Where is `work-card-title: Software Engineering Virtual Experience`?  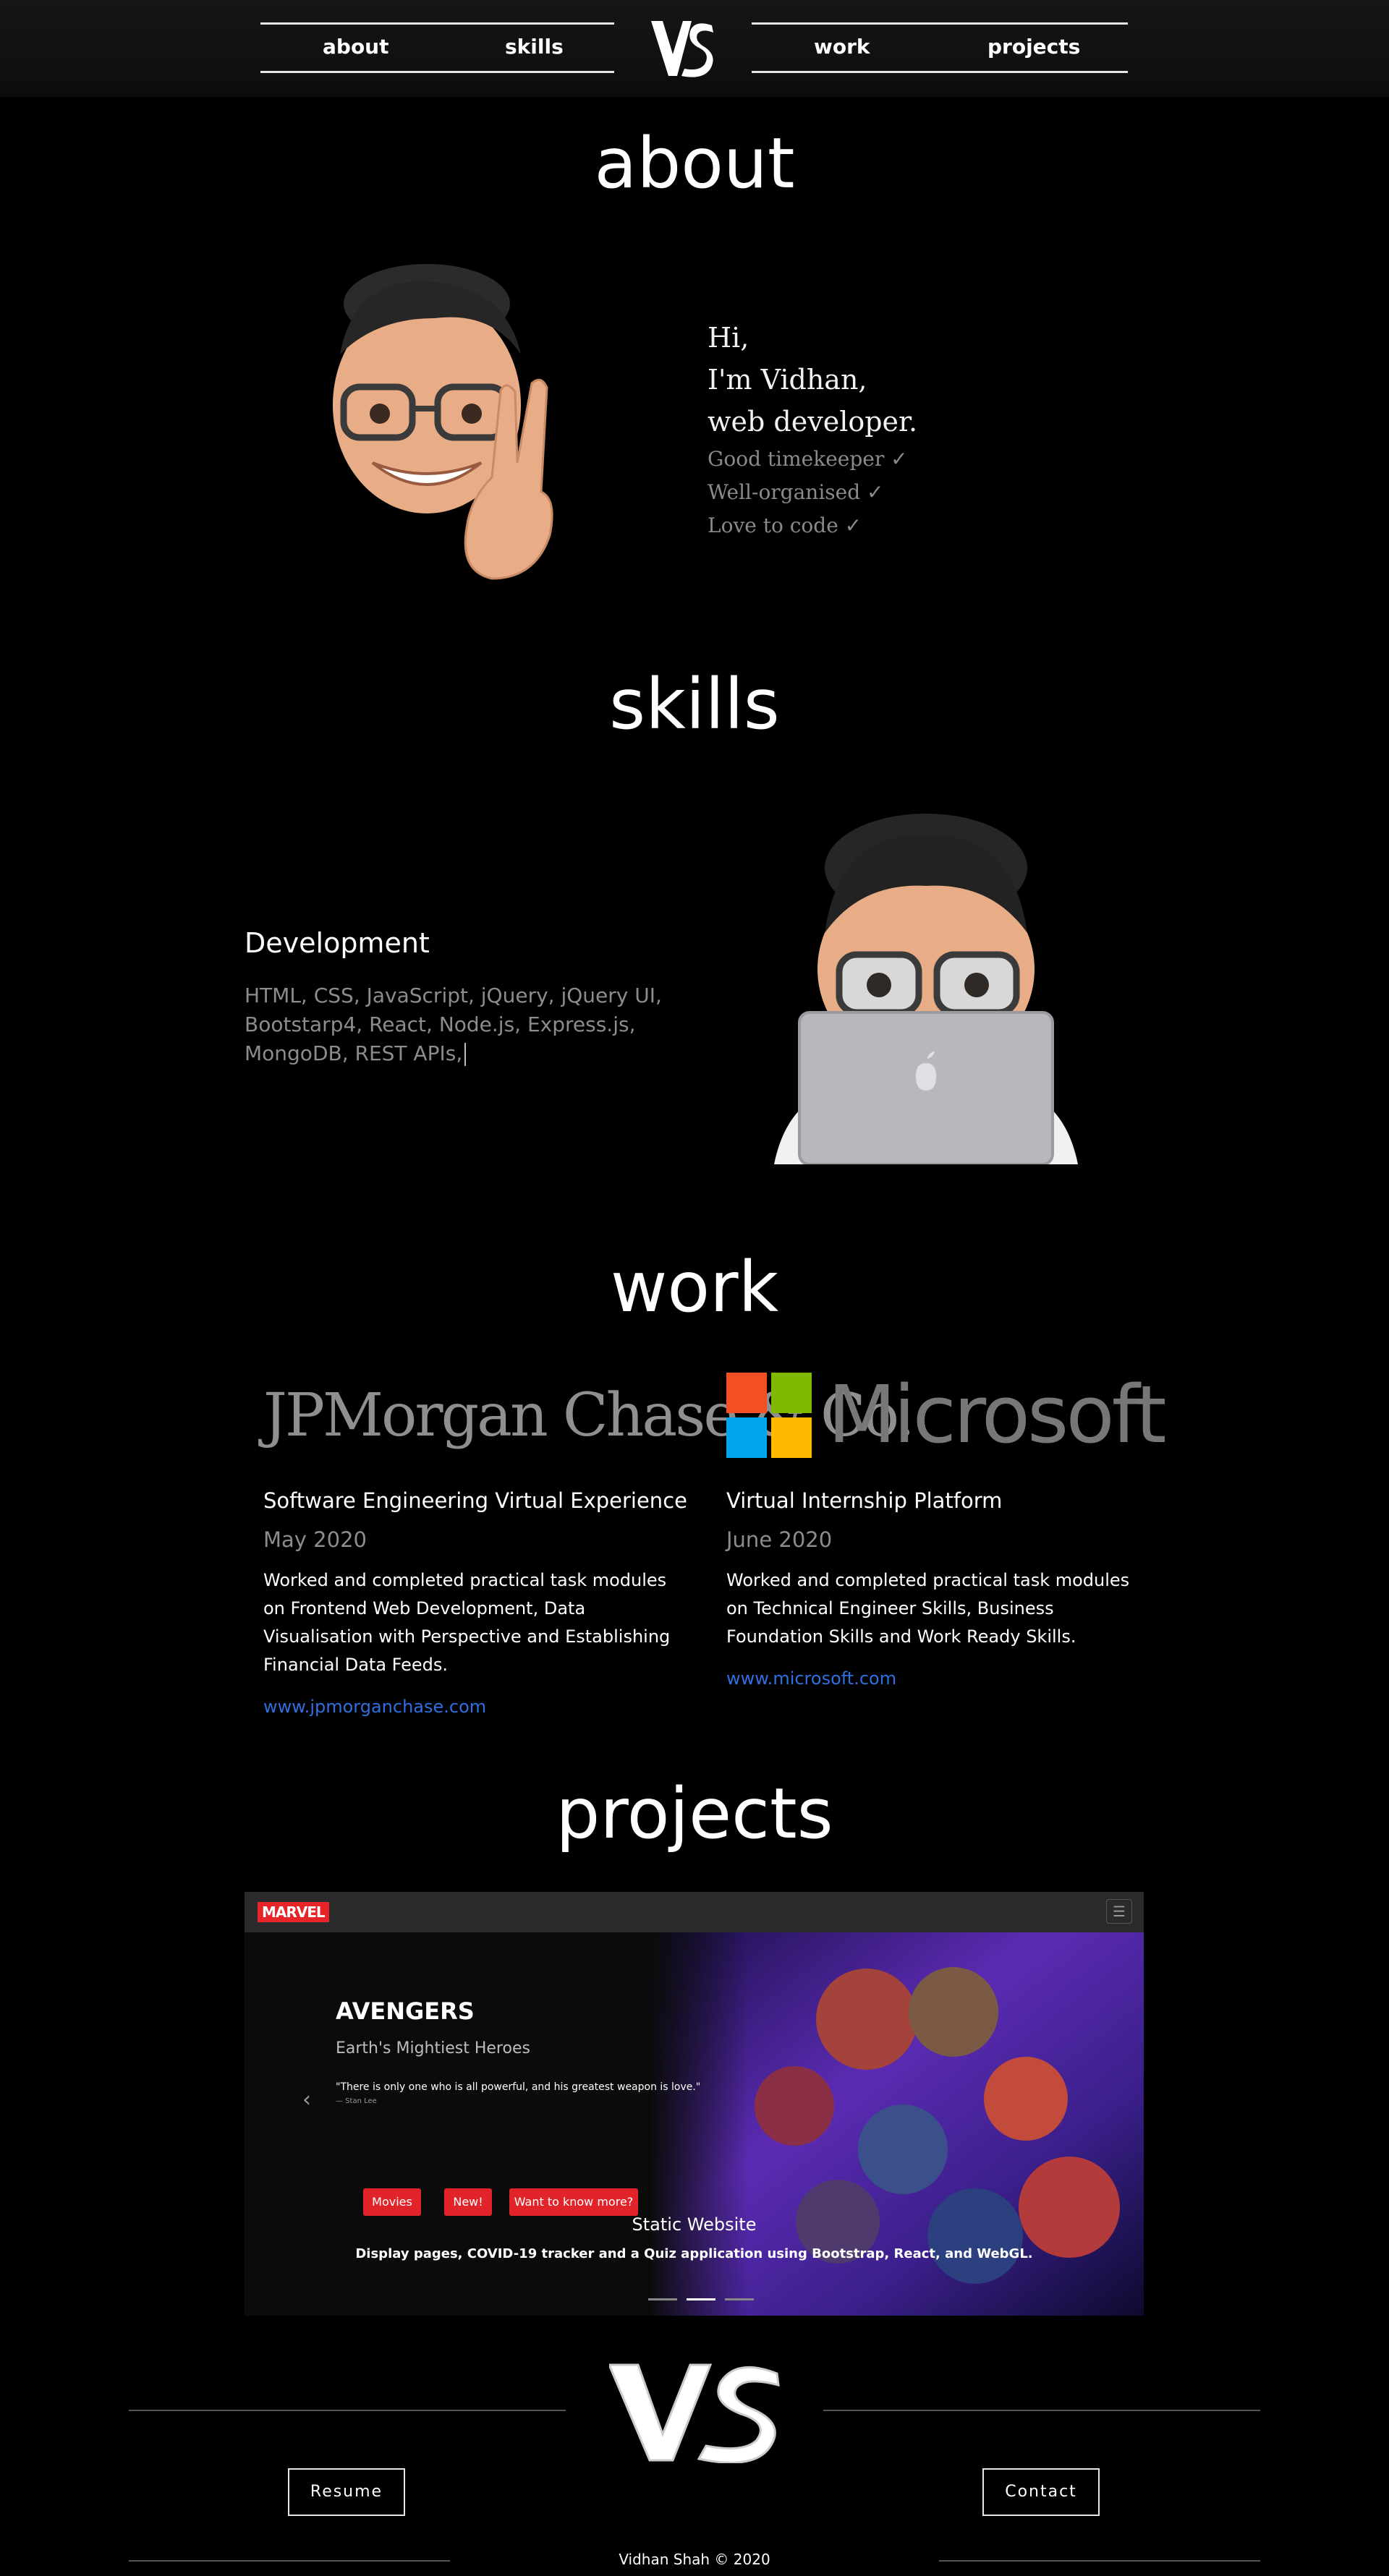 work-card-title: Software Engineering Virtual Experience is located at coordinates (475, 1501).